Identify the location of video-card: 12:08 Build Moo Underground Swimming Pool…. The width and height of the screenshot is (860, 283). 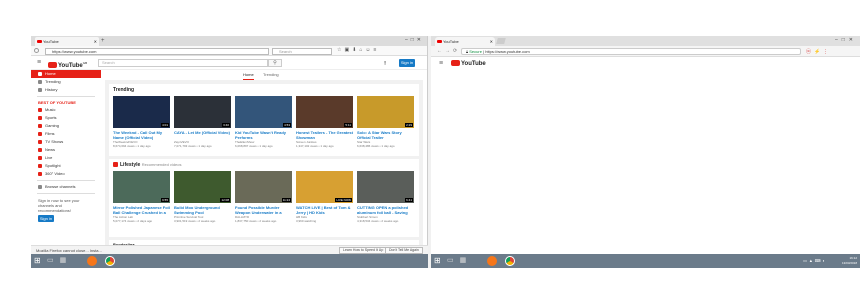
(202, 197).